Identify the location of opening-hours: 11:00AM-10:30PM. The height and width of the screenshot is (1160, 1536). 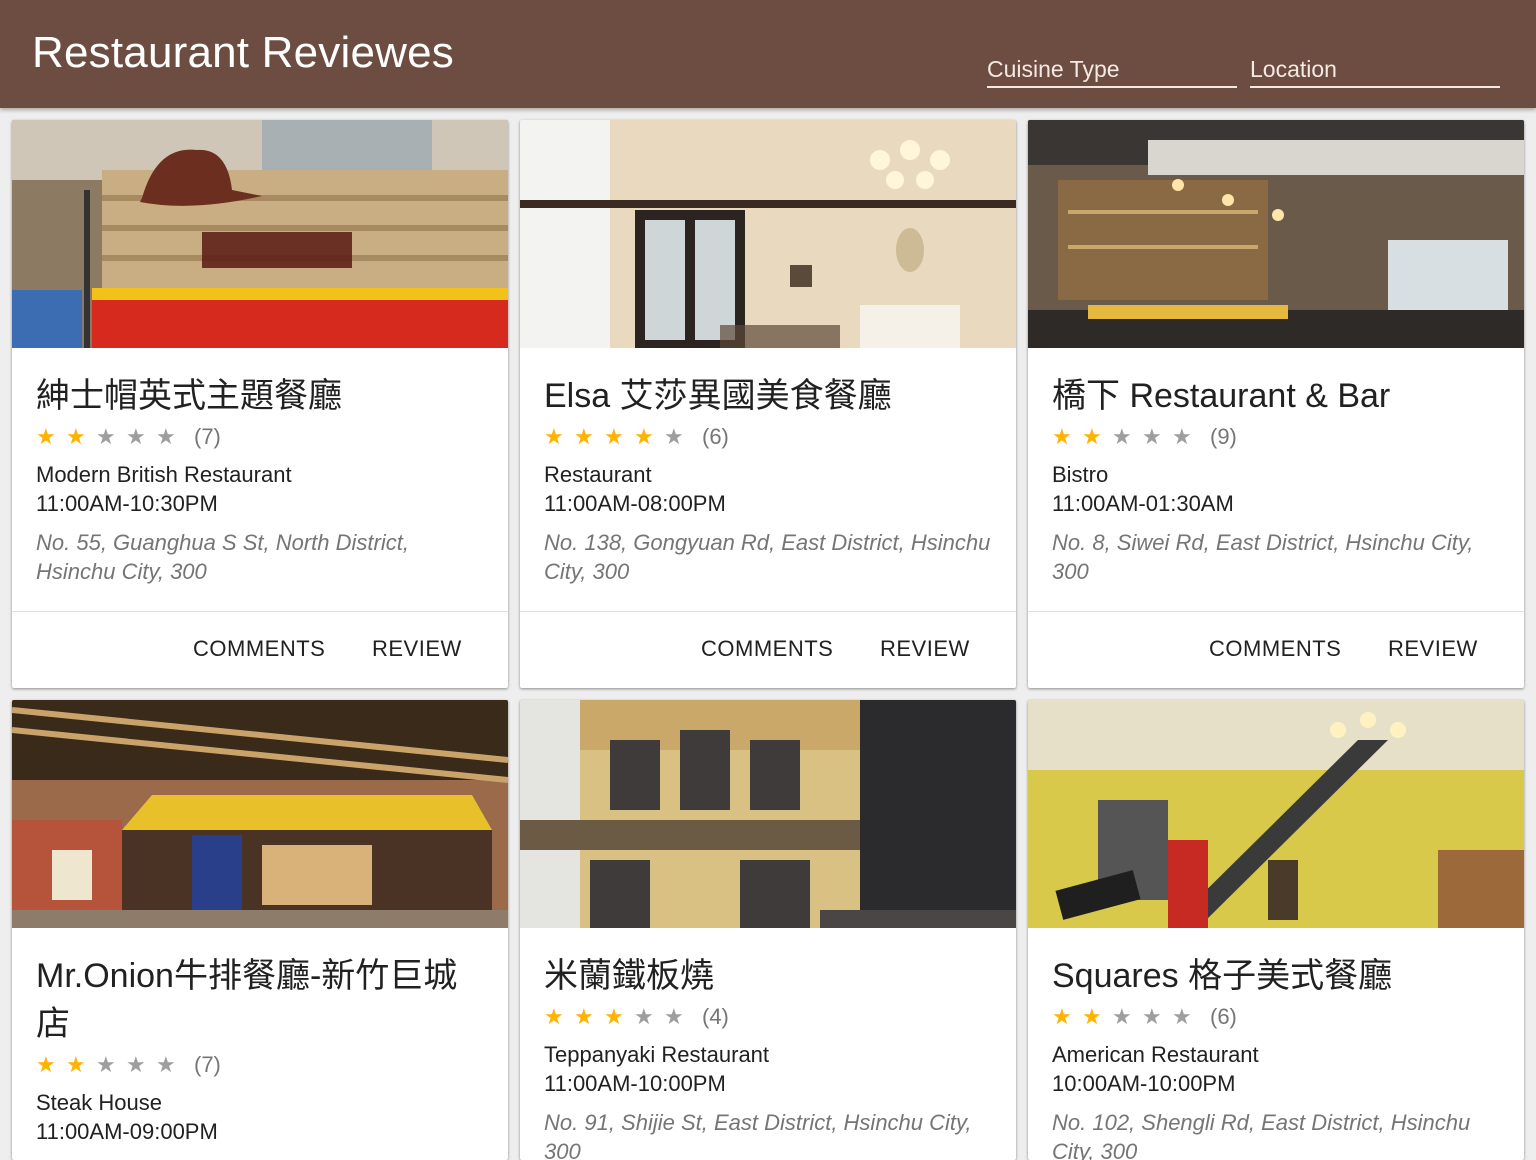
(127, 503).